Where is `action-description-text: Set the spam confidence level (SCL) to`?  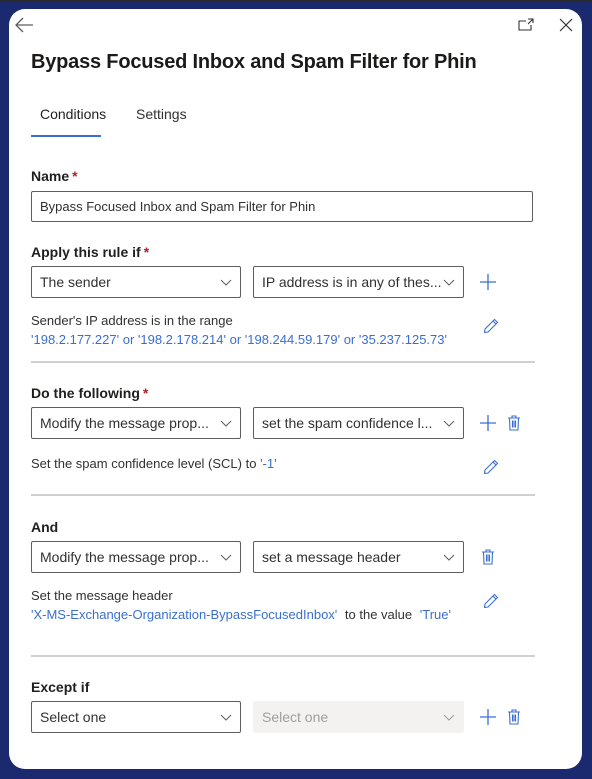
action-description-text: Set the spam confidence level (SCL) to is located at coordinates (144, 463).